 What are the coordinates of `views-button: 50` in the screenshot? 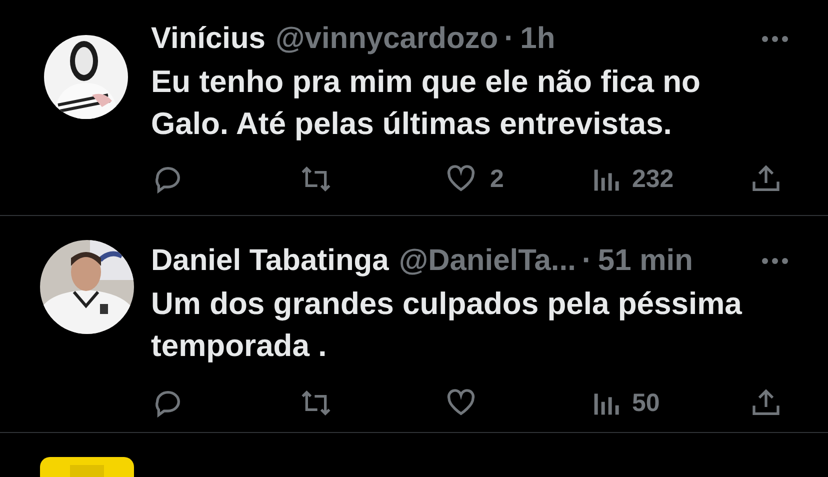 It's located at (626, 403).